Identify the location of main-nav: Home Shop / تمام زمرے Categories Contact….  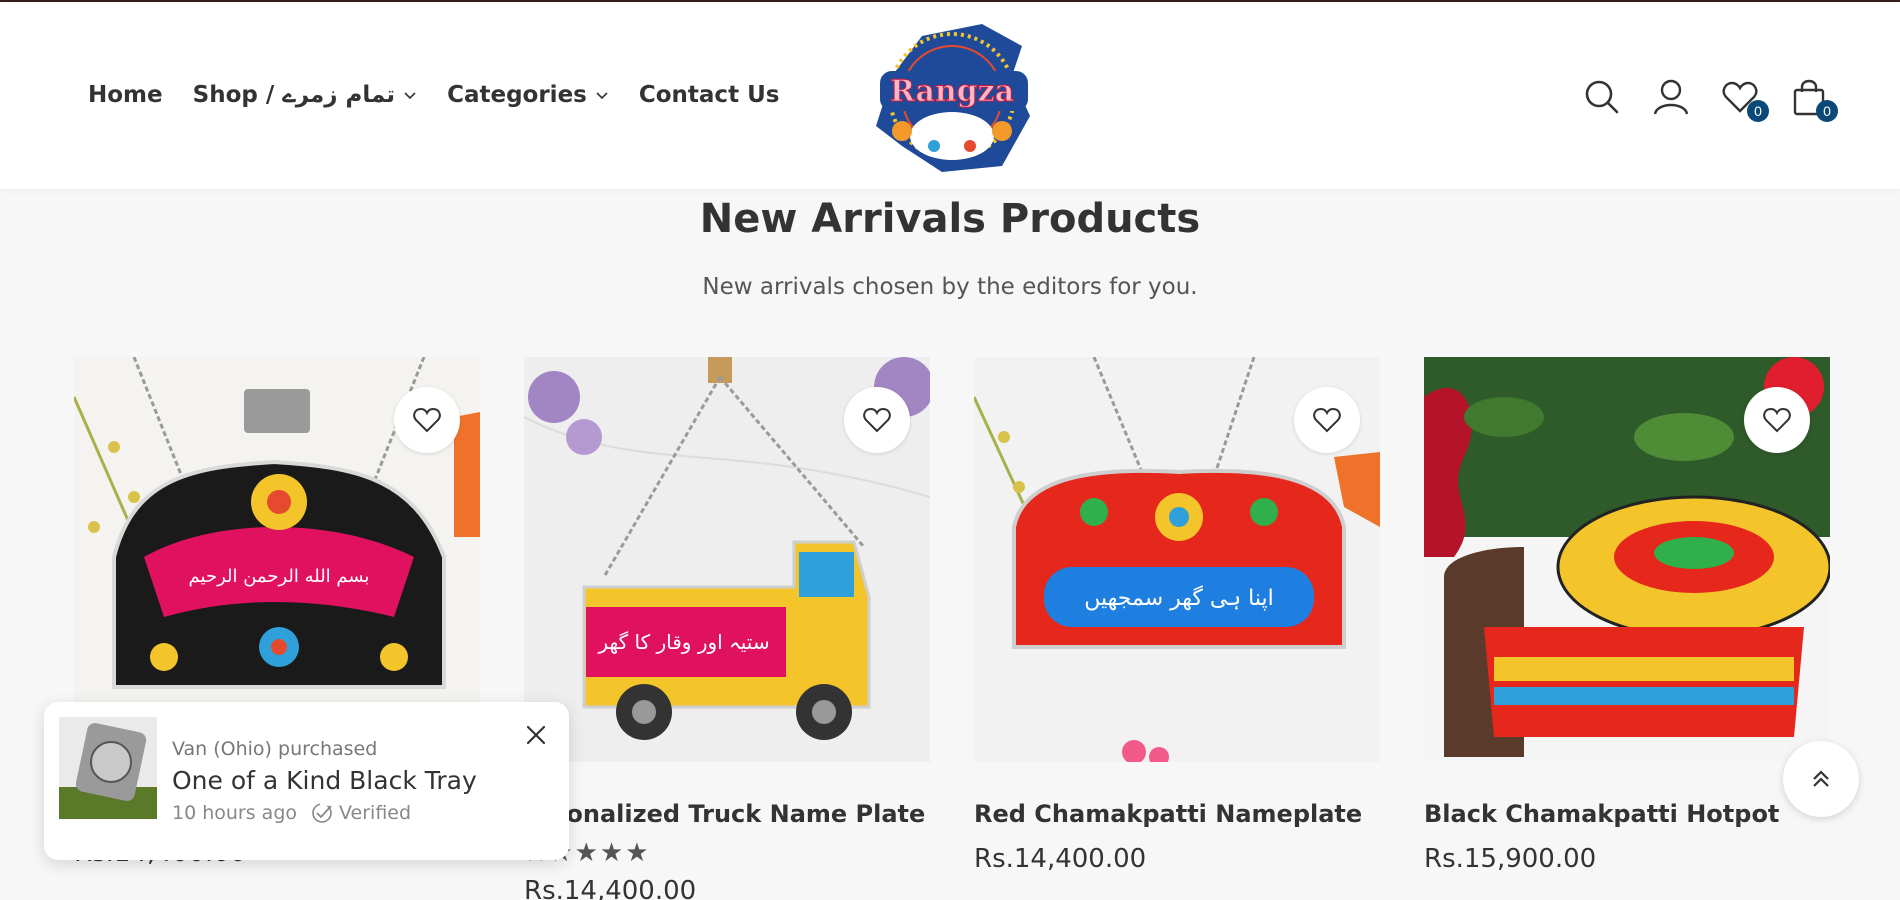
(448, 95).